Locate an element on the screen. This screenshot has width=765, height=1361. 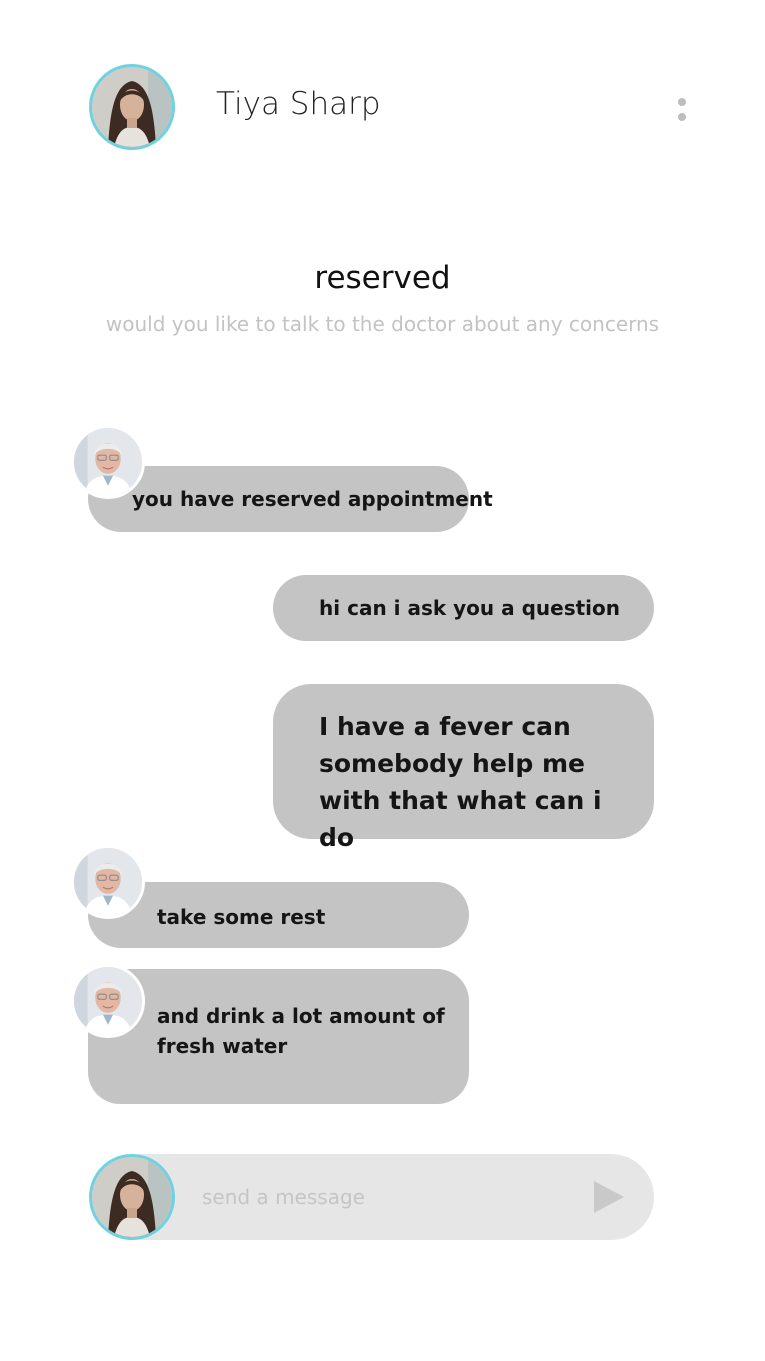
message-text: you have reserved appointment is located at coordinates (312, 499).